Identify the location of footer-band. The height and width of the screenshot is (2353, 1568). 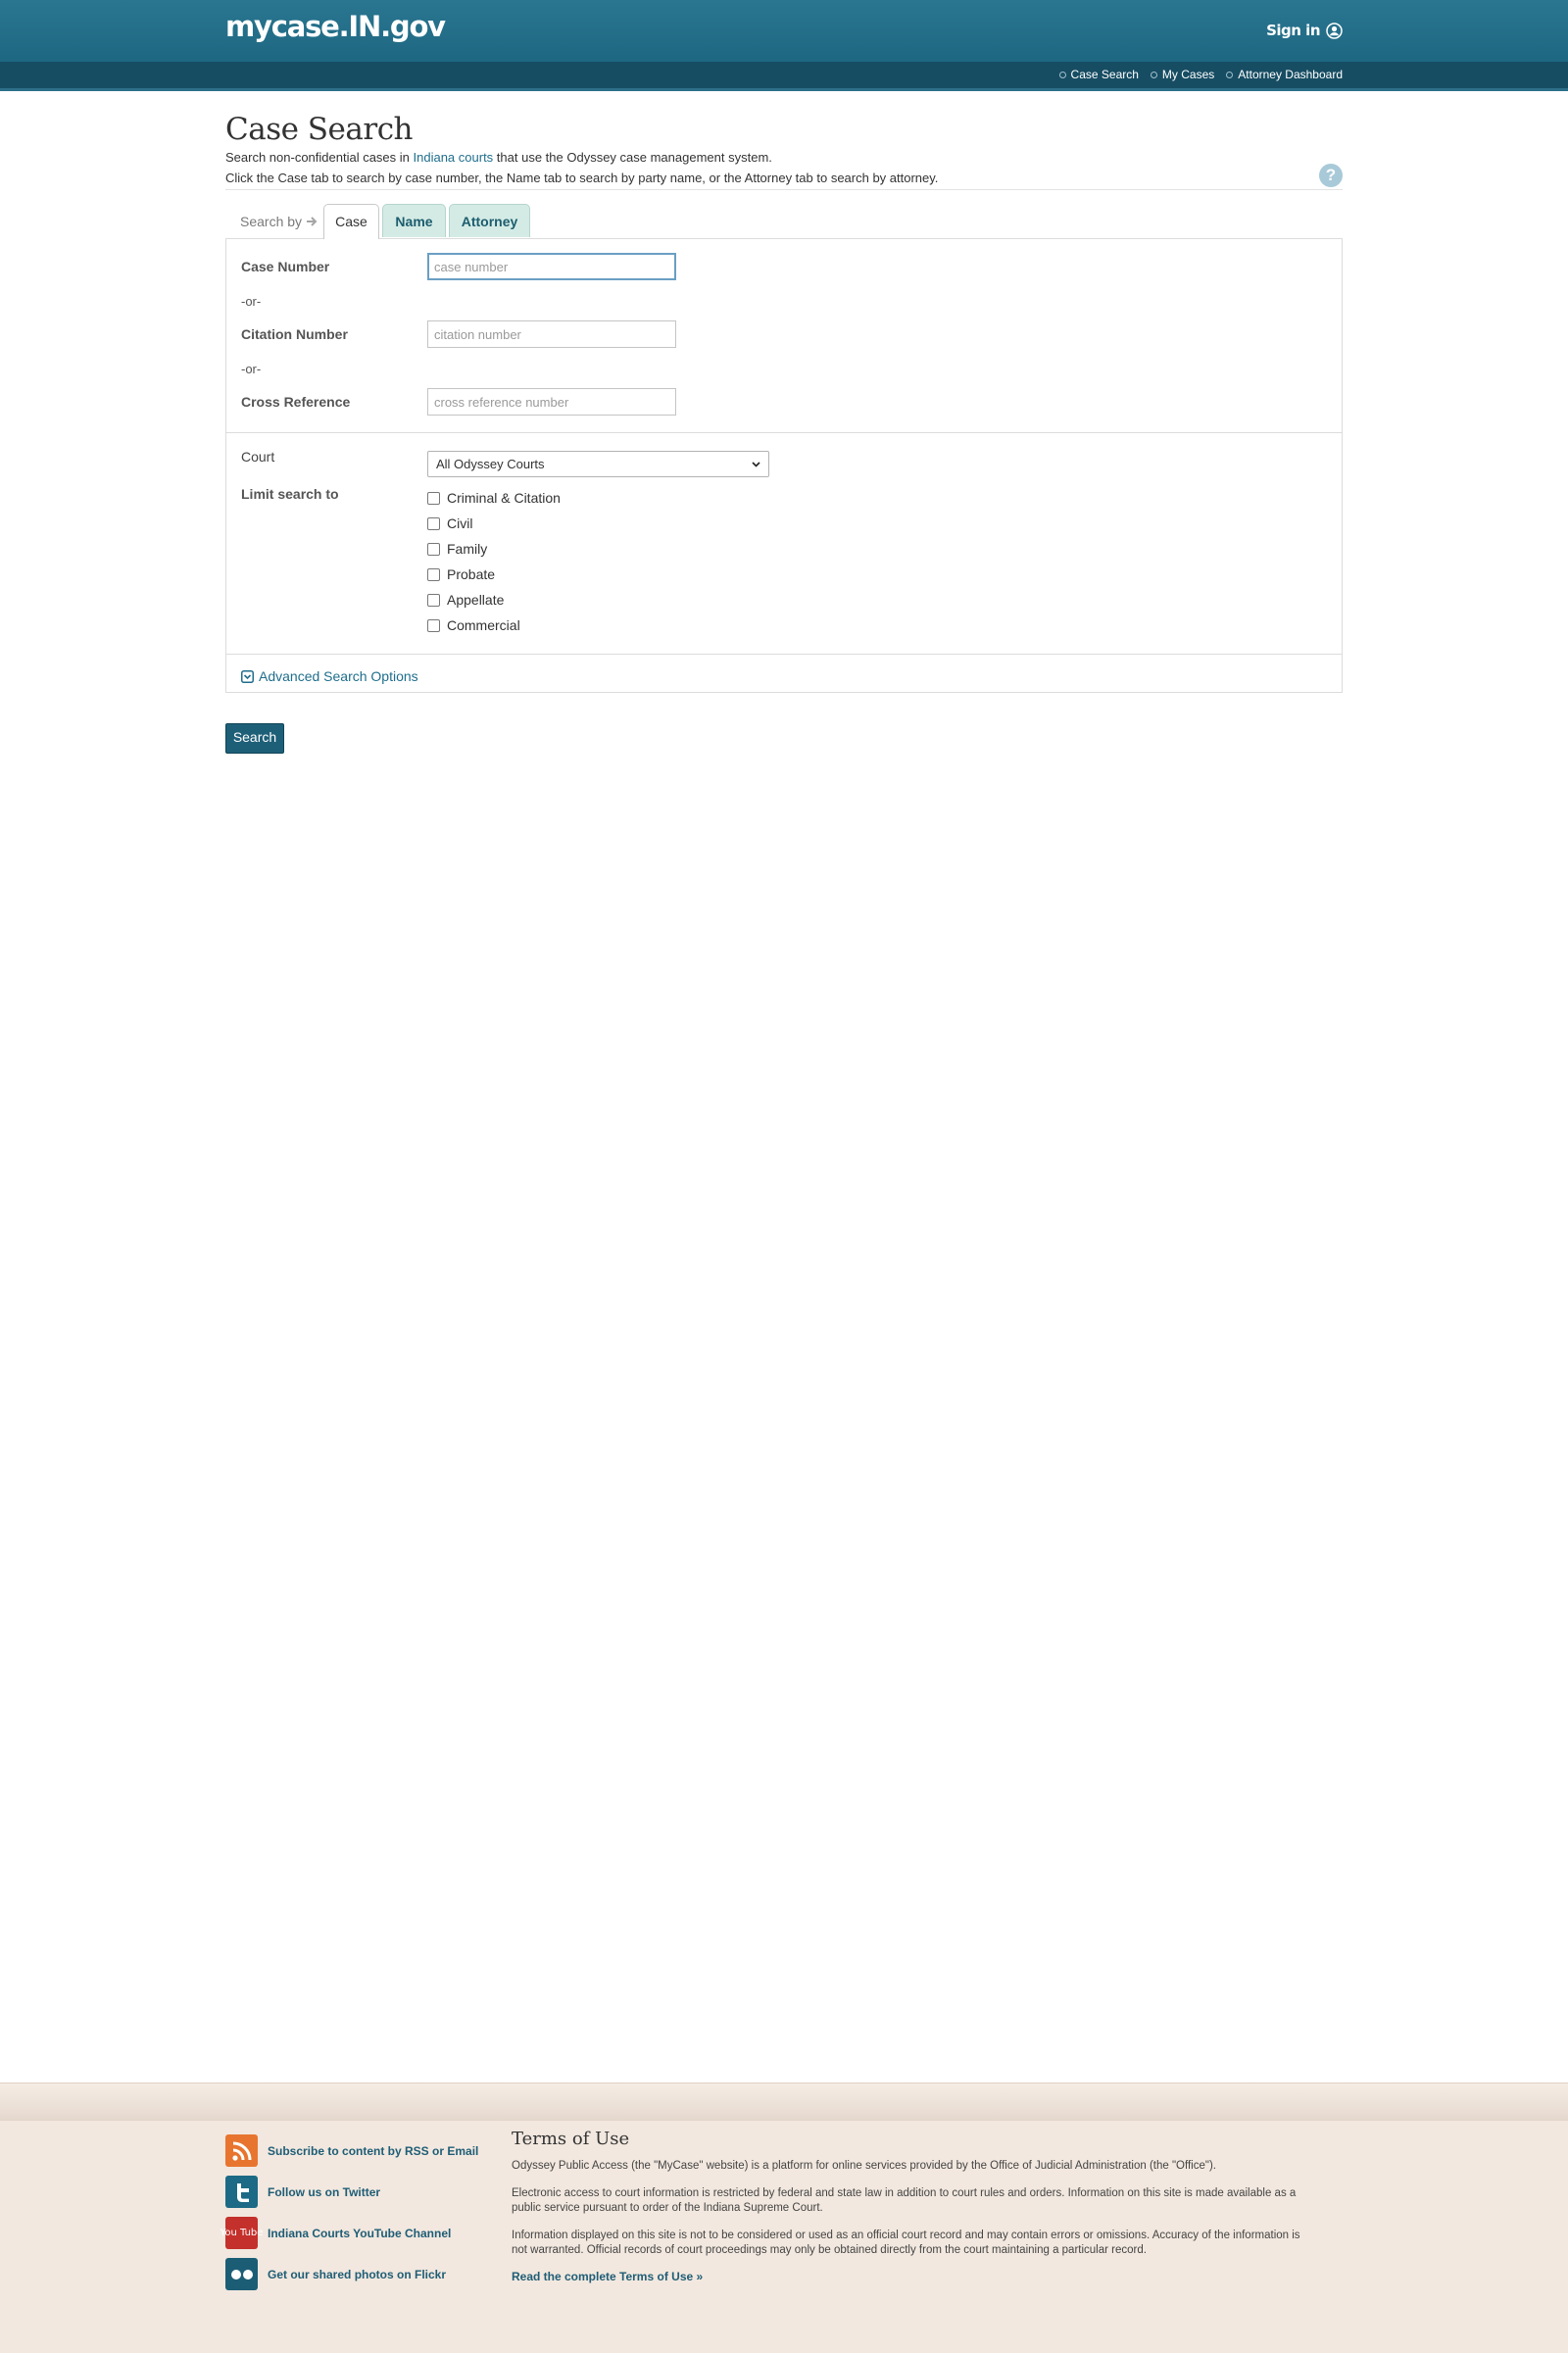
(784, 2102).